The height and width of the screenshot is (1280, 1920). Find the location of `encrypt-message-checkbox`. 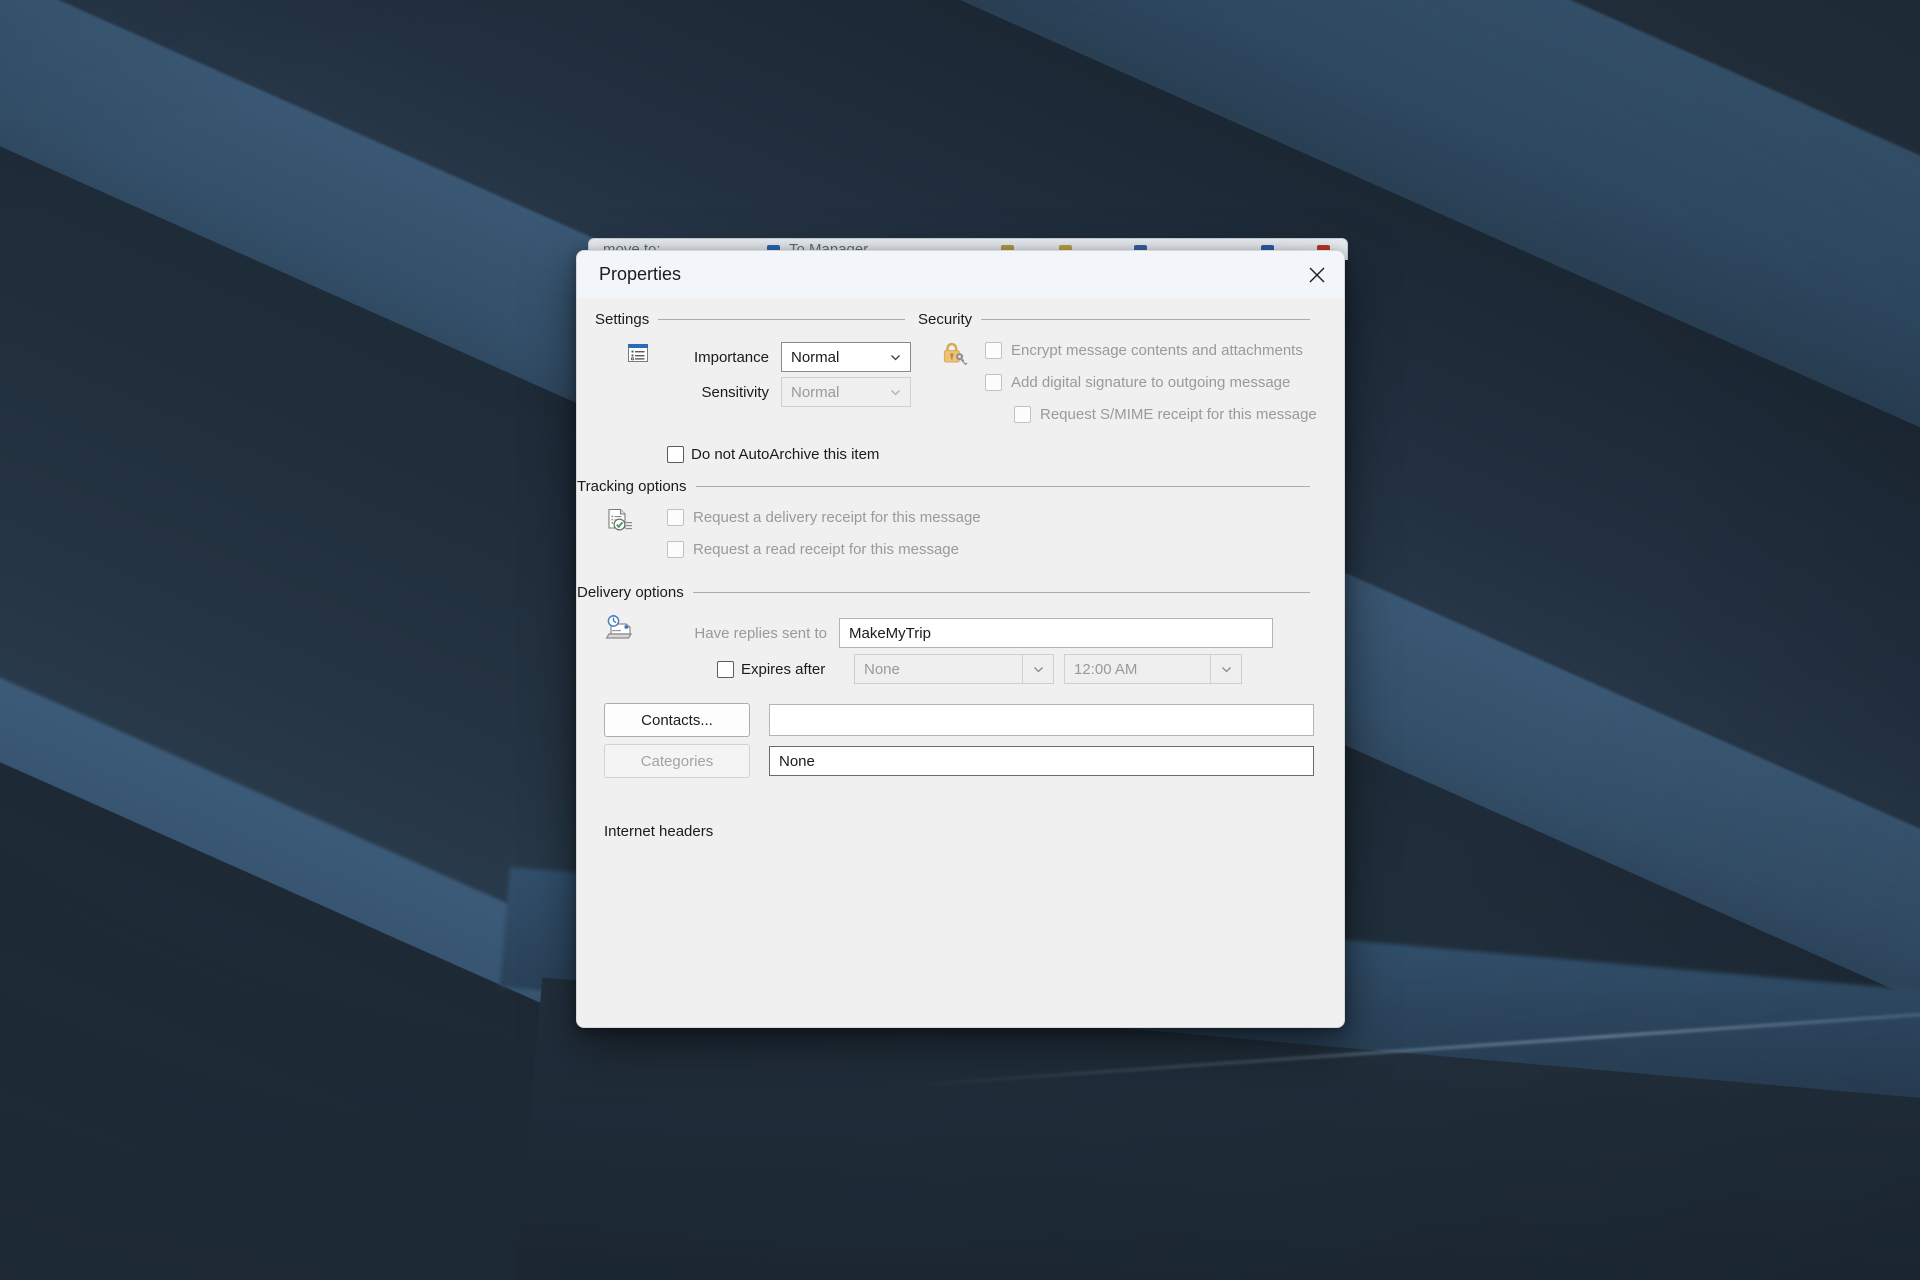

encrypt-message-checkbox is located at coordinates (993, 350).